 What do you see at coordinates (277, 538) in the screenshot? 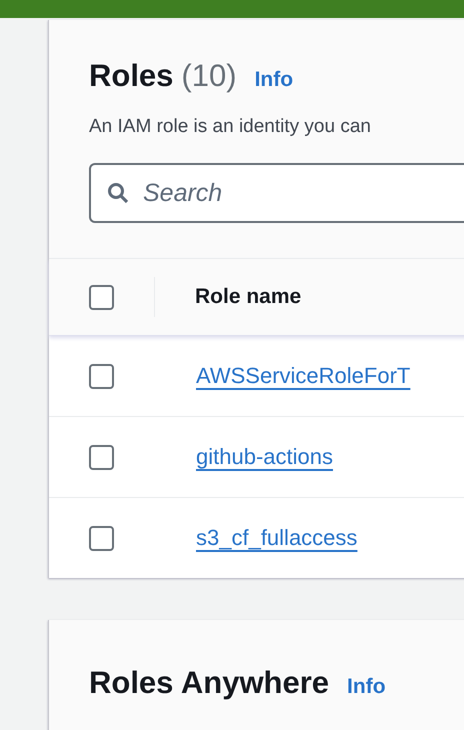
I see `role-name-link: s3_cf_fullaccess` at bounding box center [277, 538].